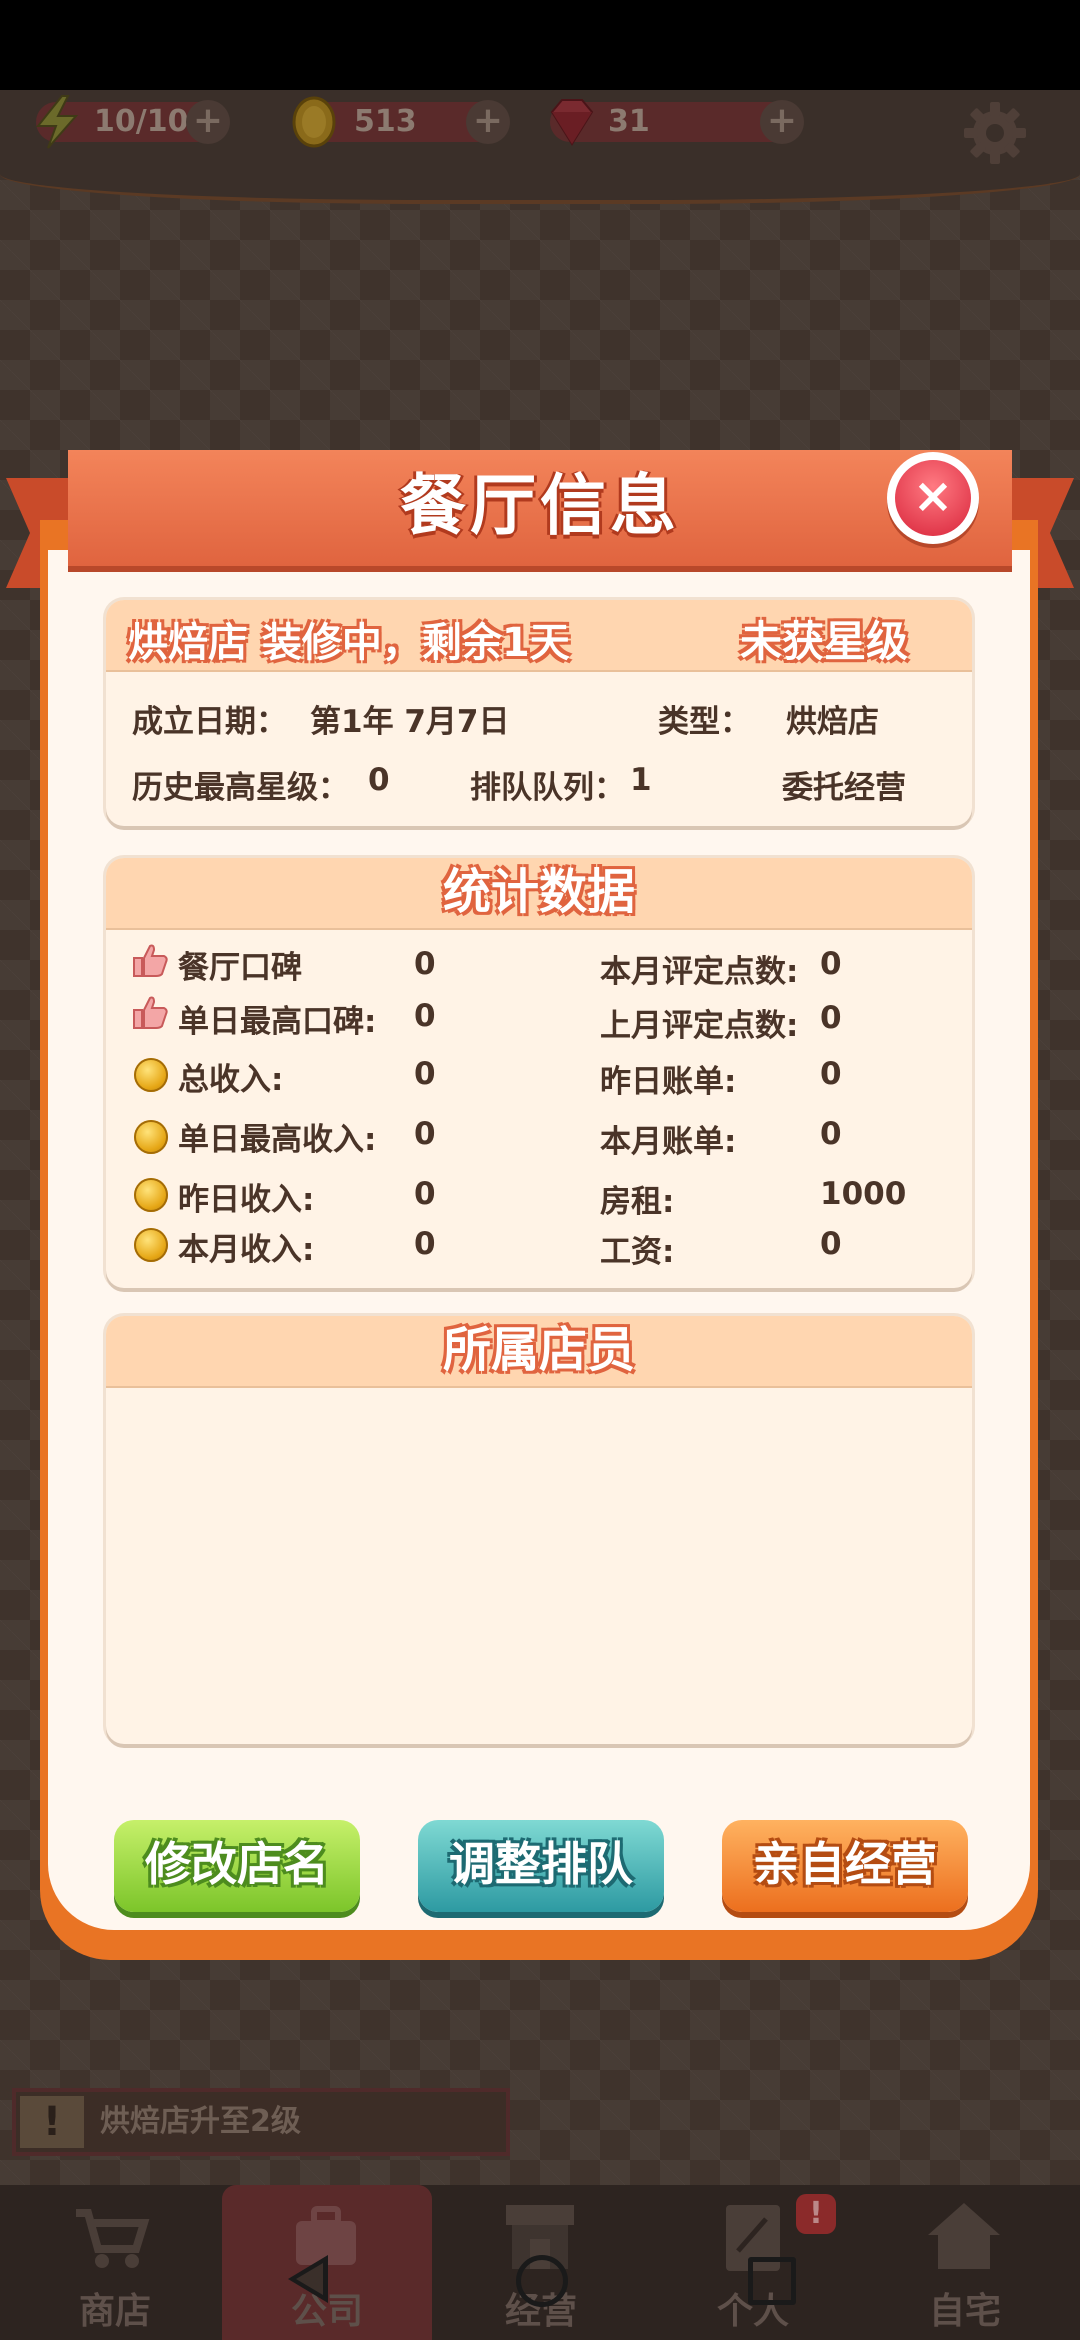 This screenshot has width=1080, height=2340. I want to click on lightning-icon, so click(57, 122).